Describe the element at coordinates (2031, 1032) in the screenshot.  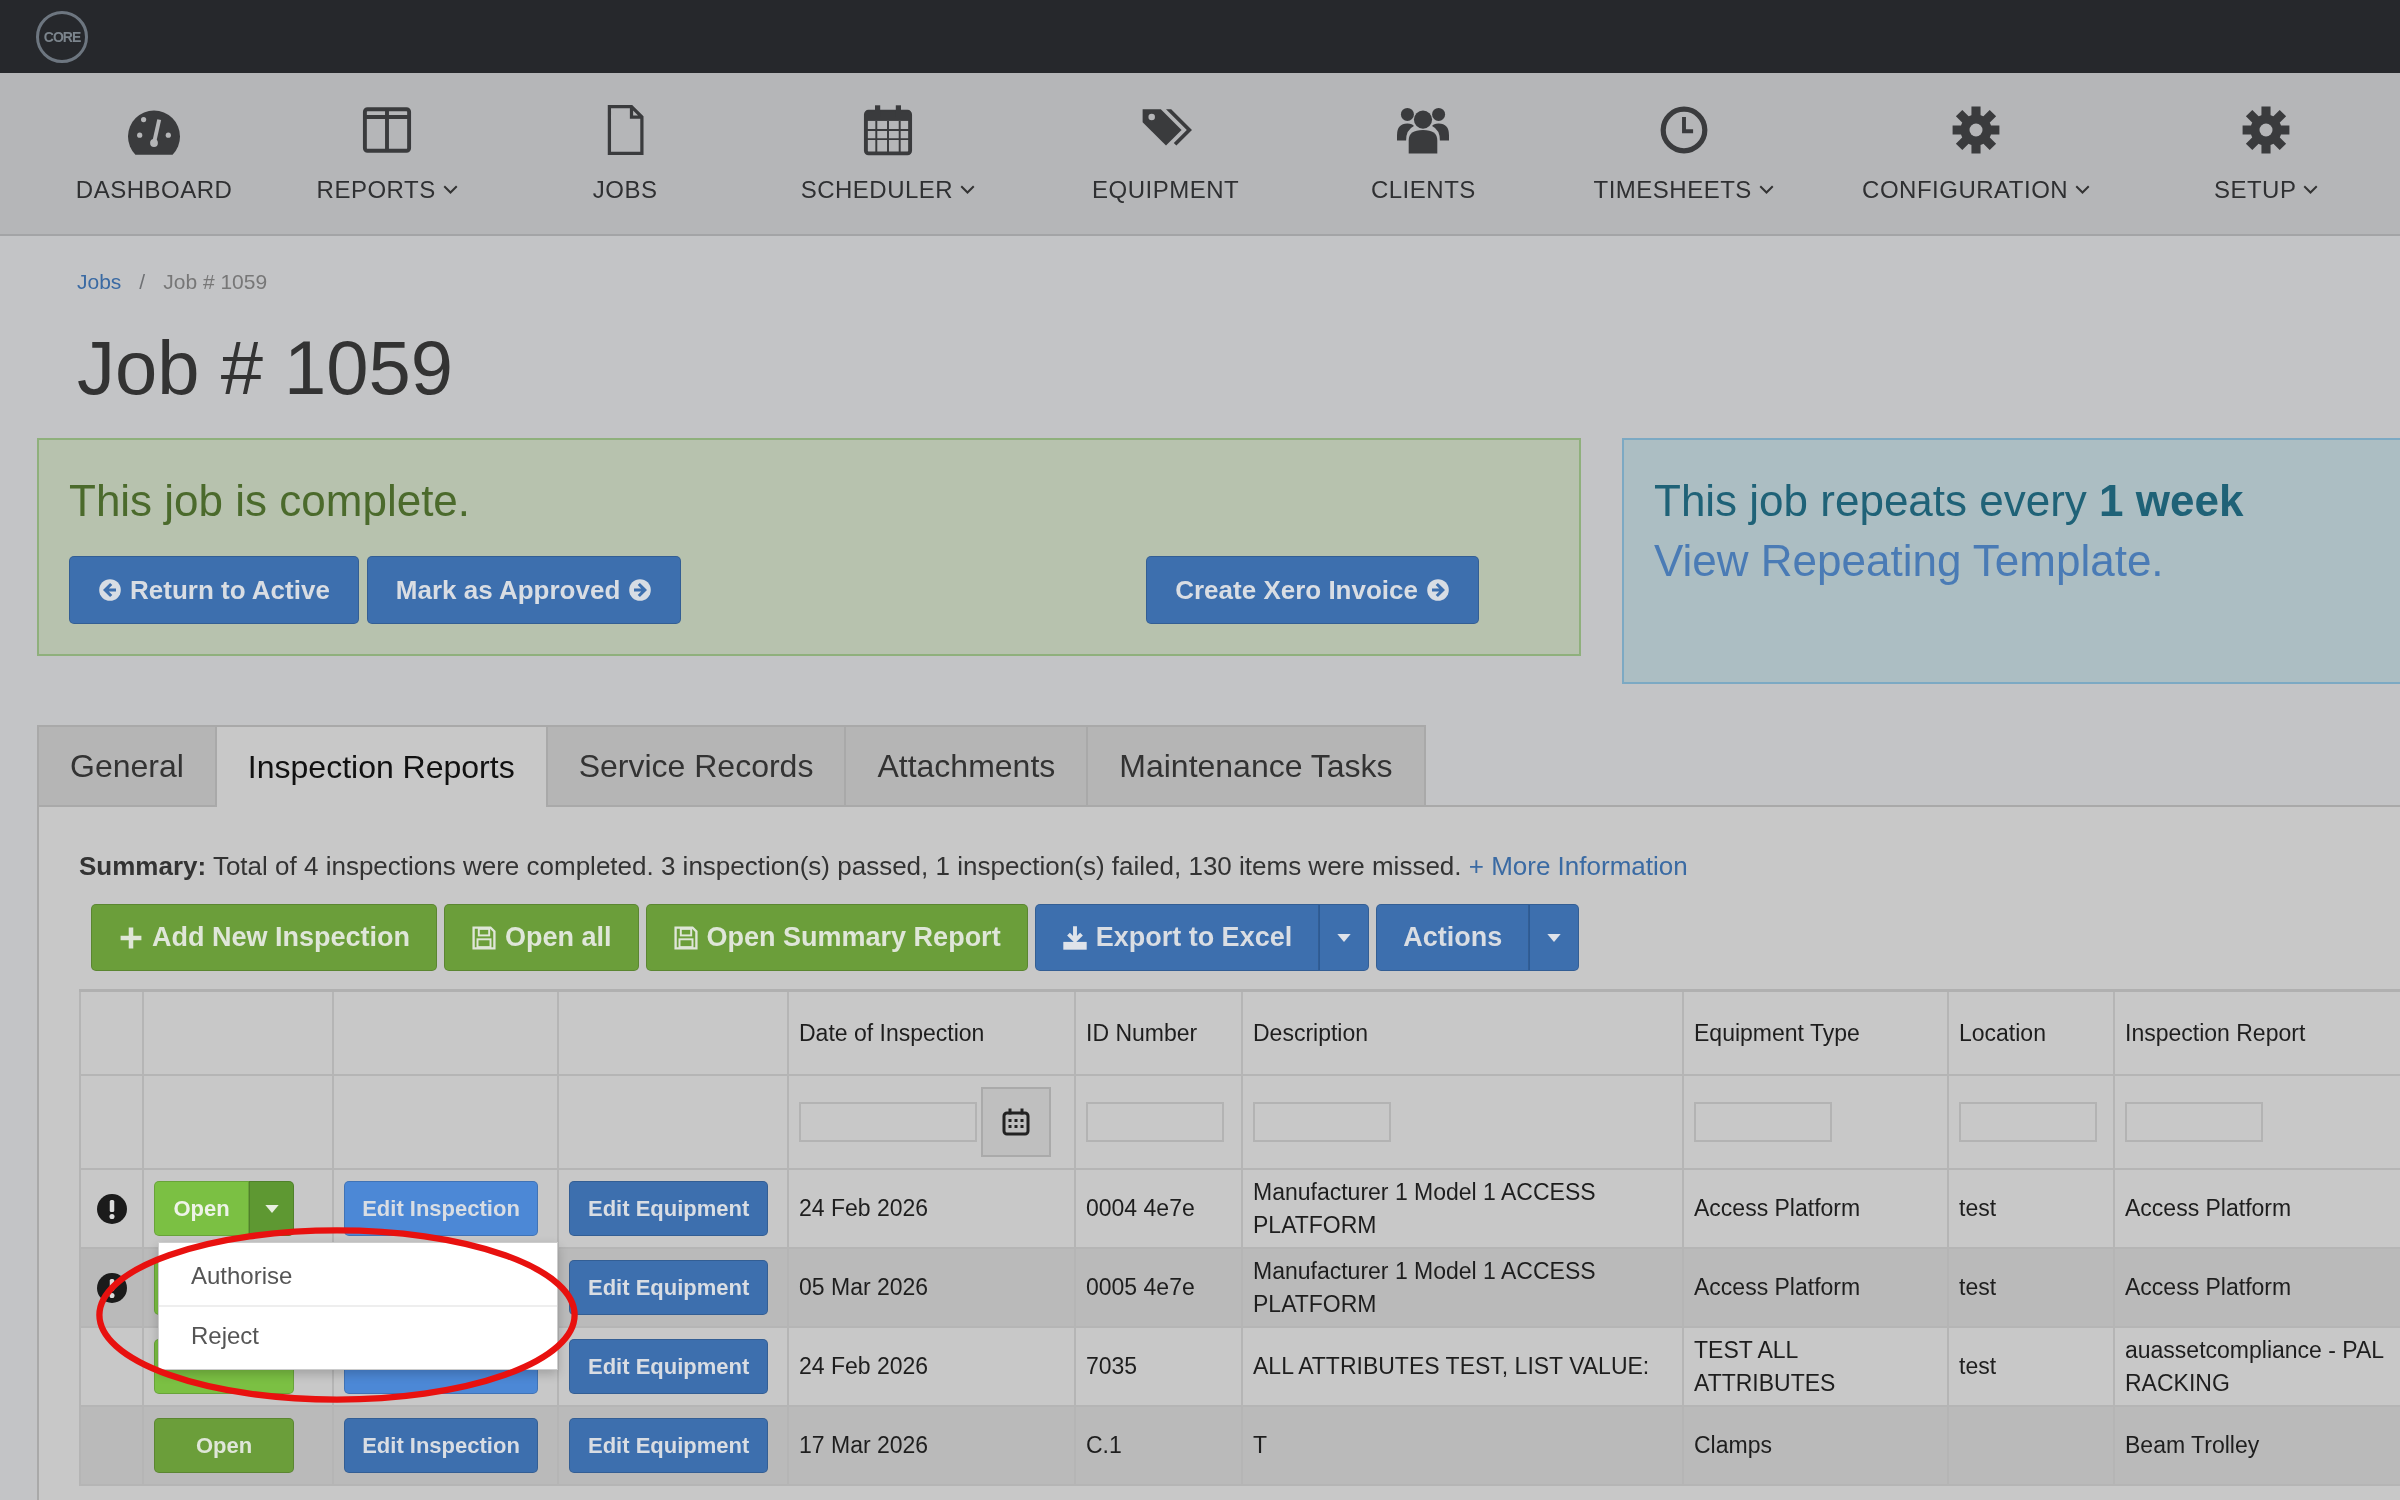
I see `column-header: Location` at that location.